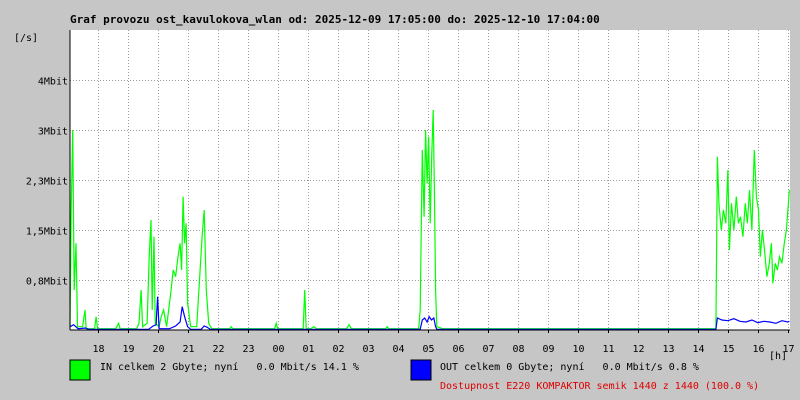  Describe the element at coordinates (668, 349) in the screenshot. I see `x-tick-label: 13` at that location.